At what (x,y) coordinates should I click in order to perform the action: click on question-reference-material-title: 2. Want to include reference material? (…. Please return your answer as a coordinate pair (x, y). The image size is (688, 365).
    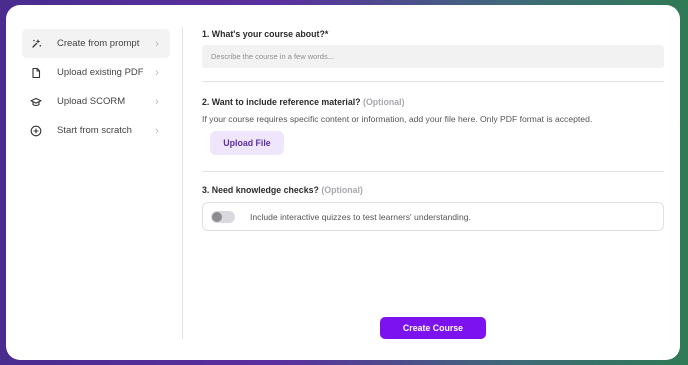
    Looking at the image, I should click on (303, 102).